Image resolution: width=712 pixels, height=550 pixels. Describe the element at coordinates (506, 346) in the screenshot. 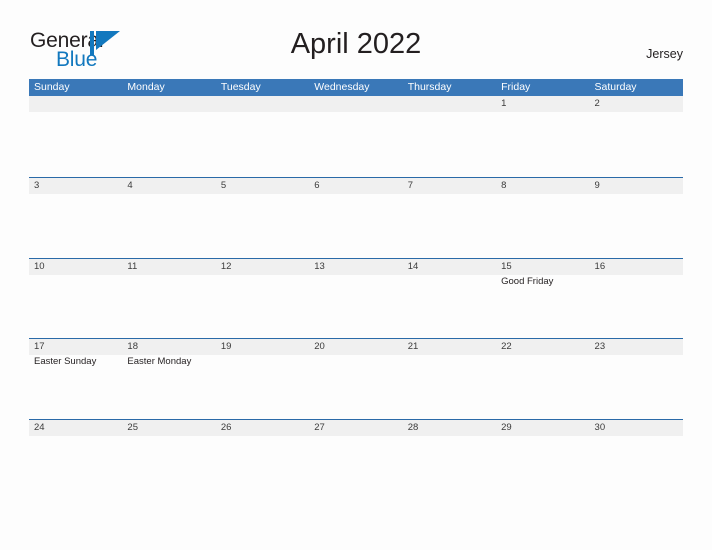

I see `day-number: 22` at that location.